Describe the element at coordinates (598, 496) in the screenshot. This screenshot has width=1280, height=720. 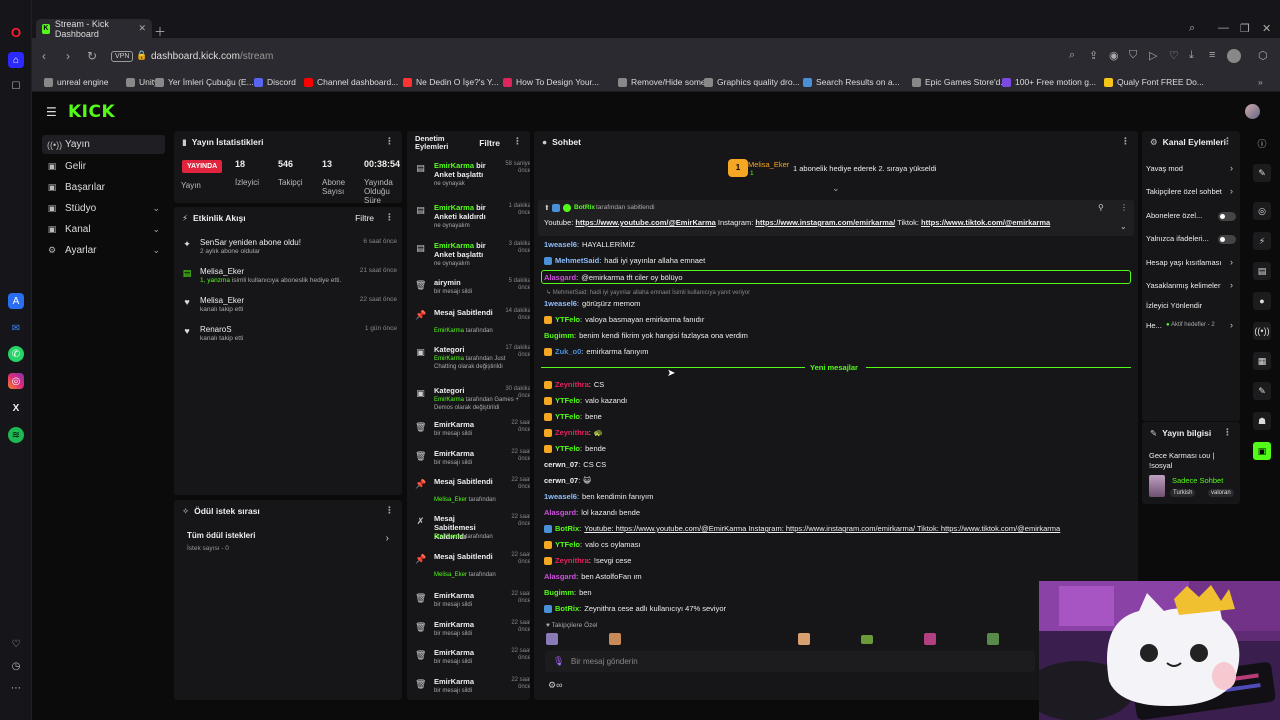
I see `chat-message: 1weasel6: ben kendimin fanıyım` at that location.